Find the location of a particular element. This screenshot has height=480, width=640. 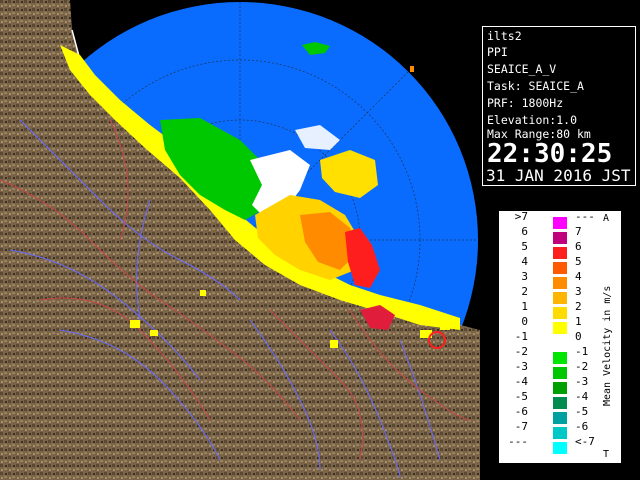

legend-label-right: -2 is located at coordinates (582, 366).